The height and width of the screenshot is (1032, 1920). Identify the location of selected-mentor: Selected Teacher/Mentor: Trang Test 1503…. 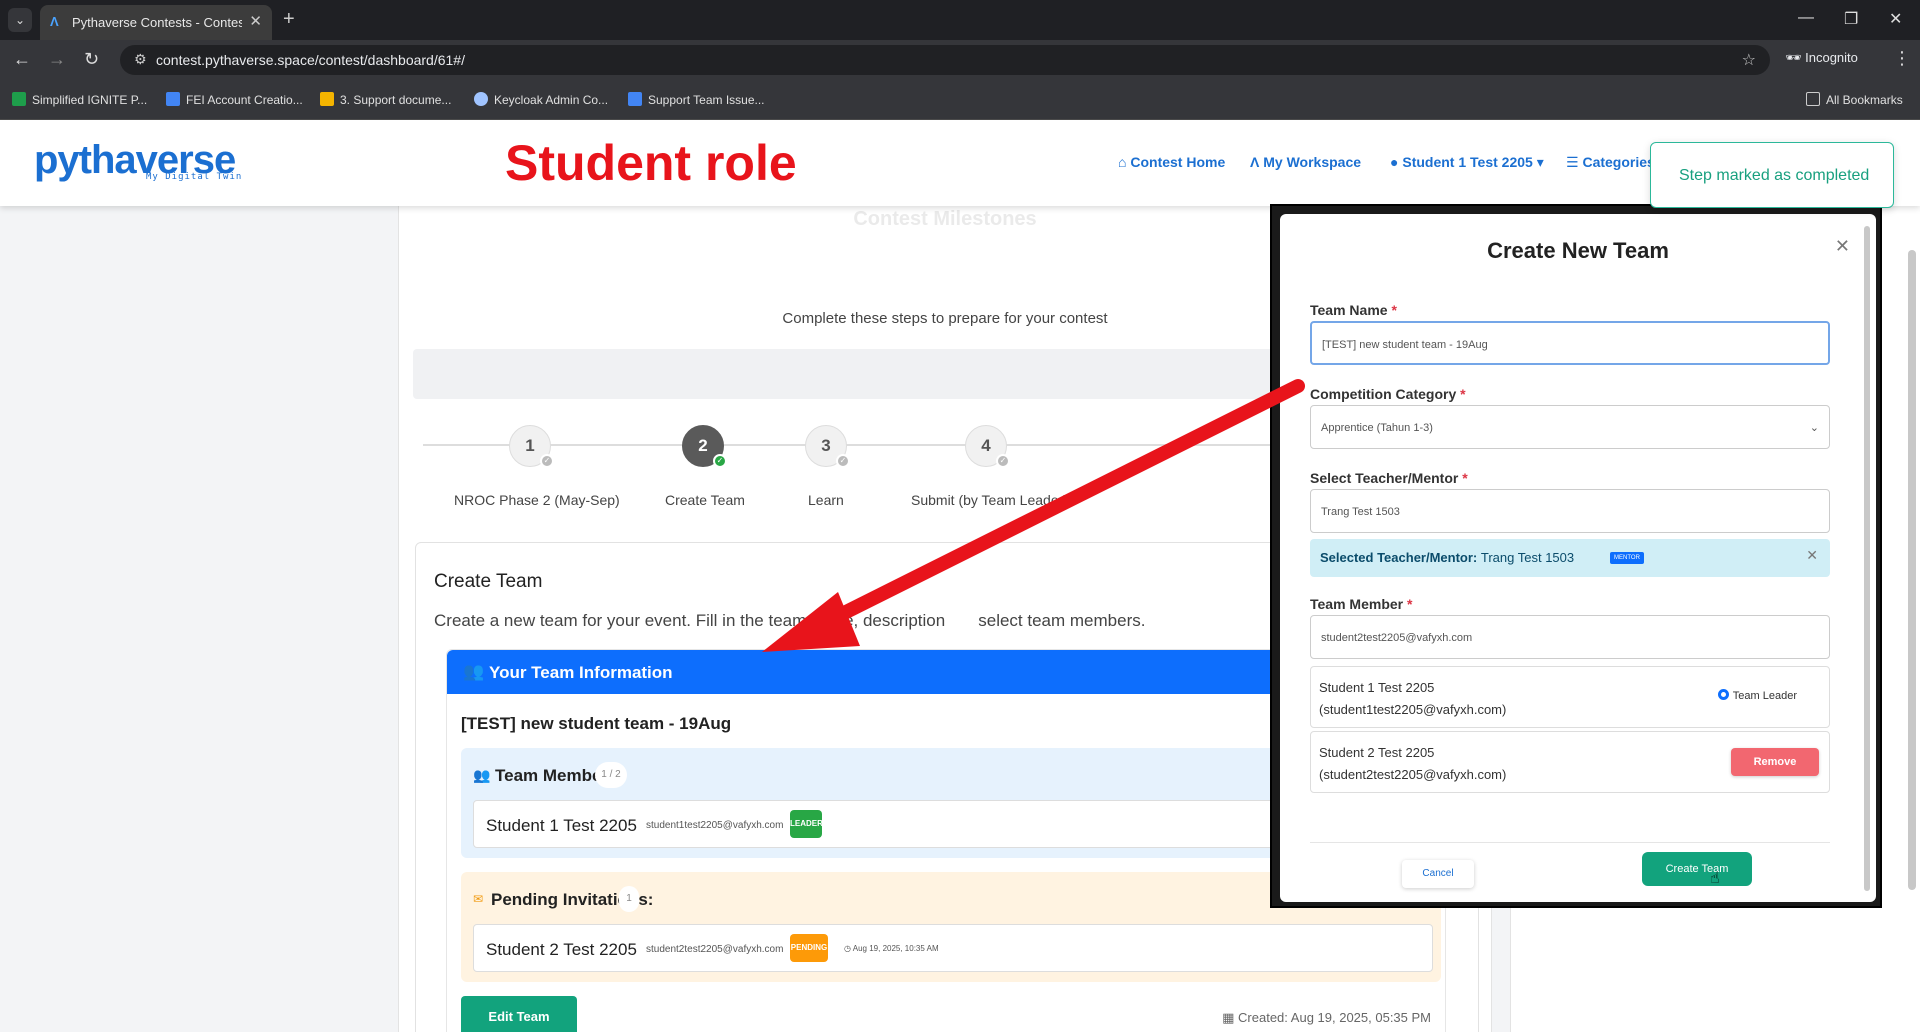
(1570, 558).